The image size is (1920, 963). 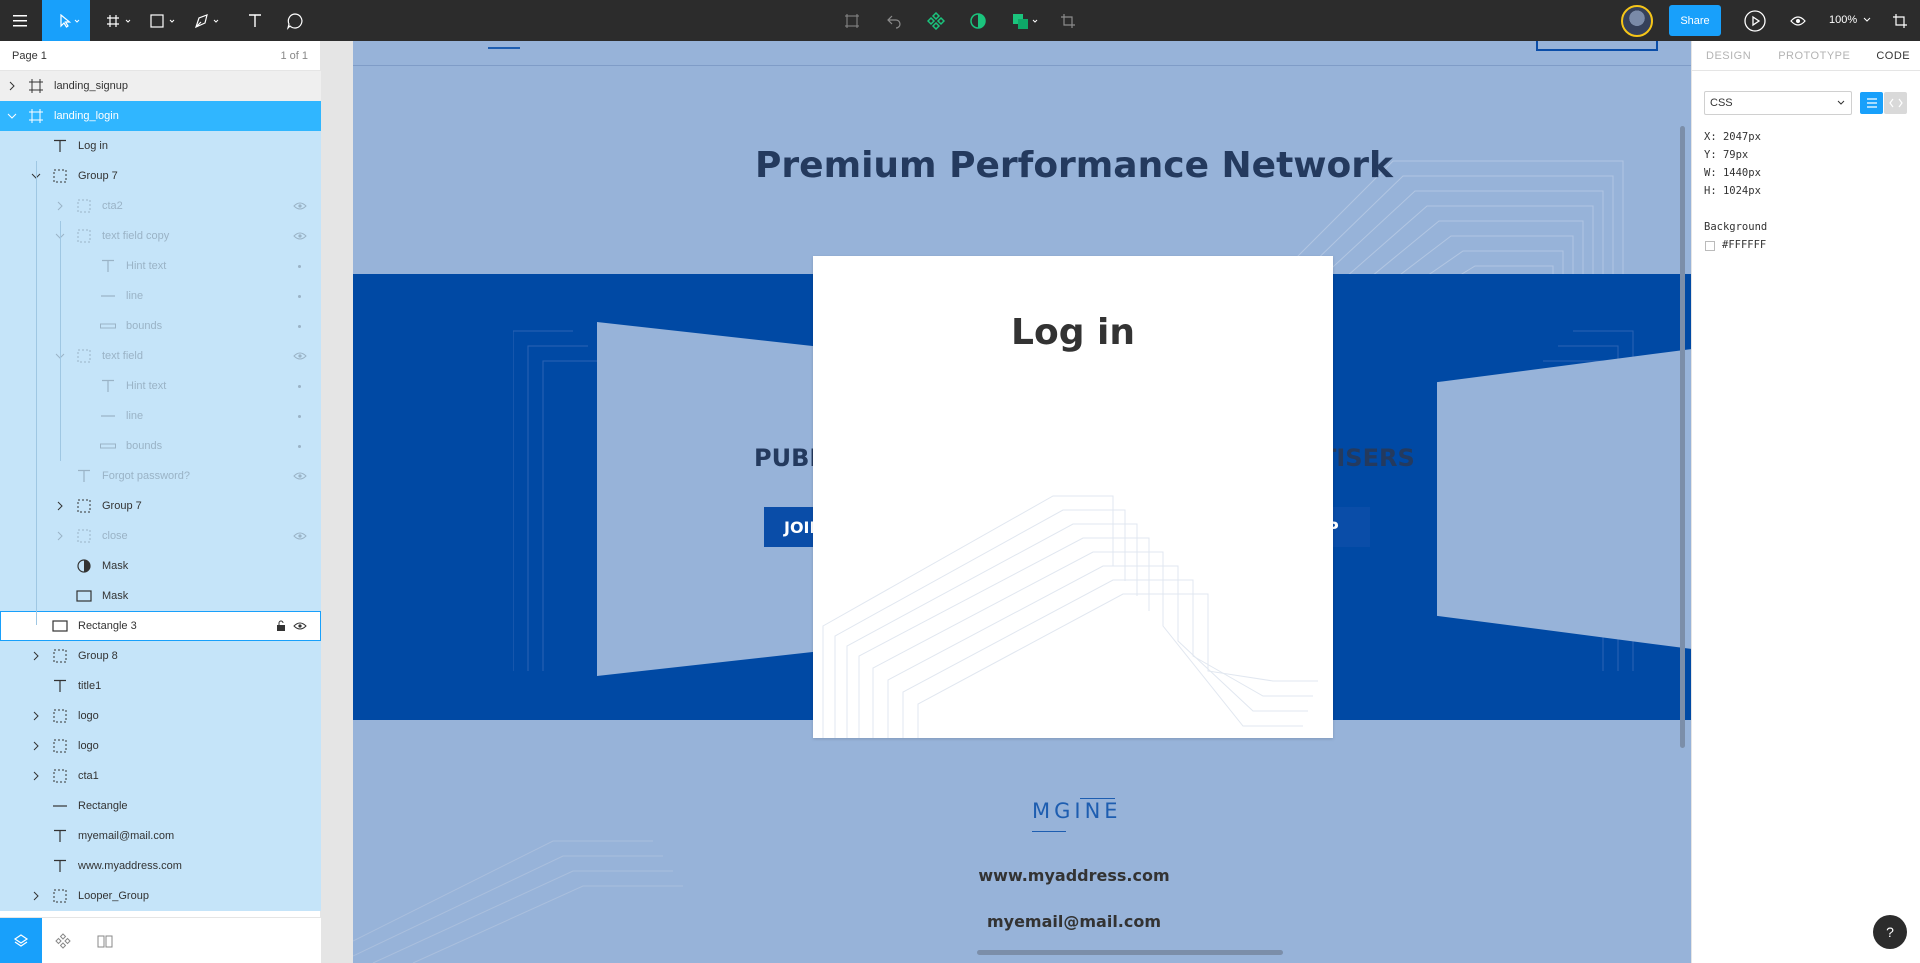 What do you see at coordinates (295, 20) in the screenshot?
I see `comment-tool-button` at bounding box center [295, 20].